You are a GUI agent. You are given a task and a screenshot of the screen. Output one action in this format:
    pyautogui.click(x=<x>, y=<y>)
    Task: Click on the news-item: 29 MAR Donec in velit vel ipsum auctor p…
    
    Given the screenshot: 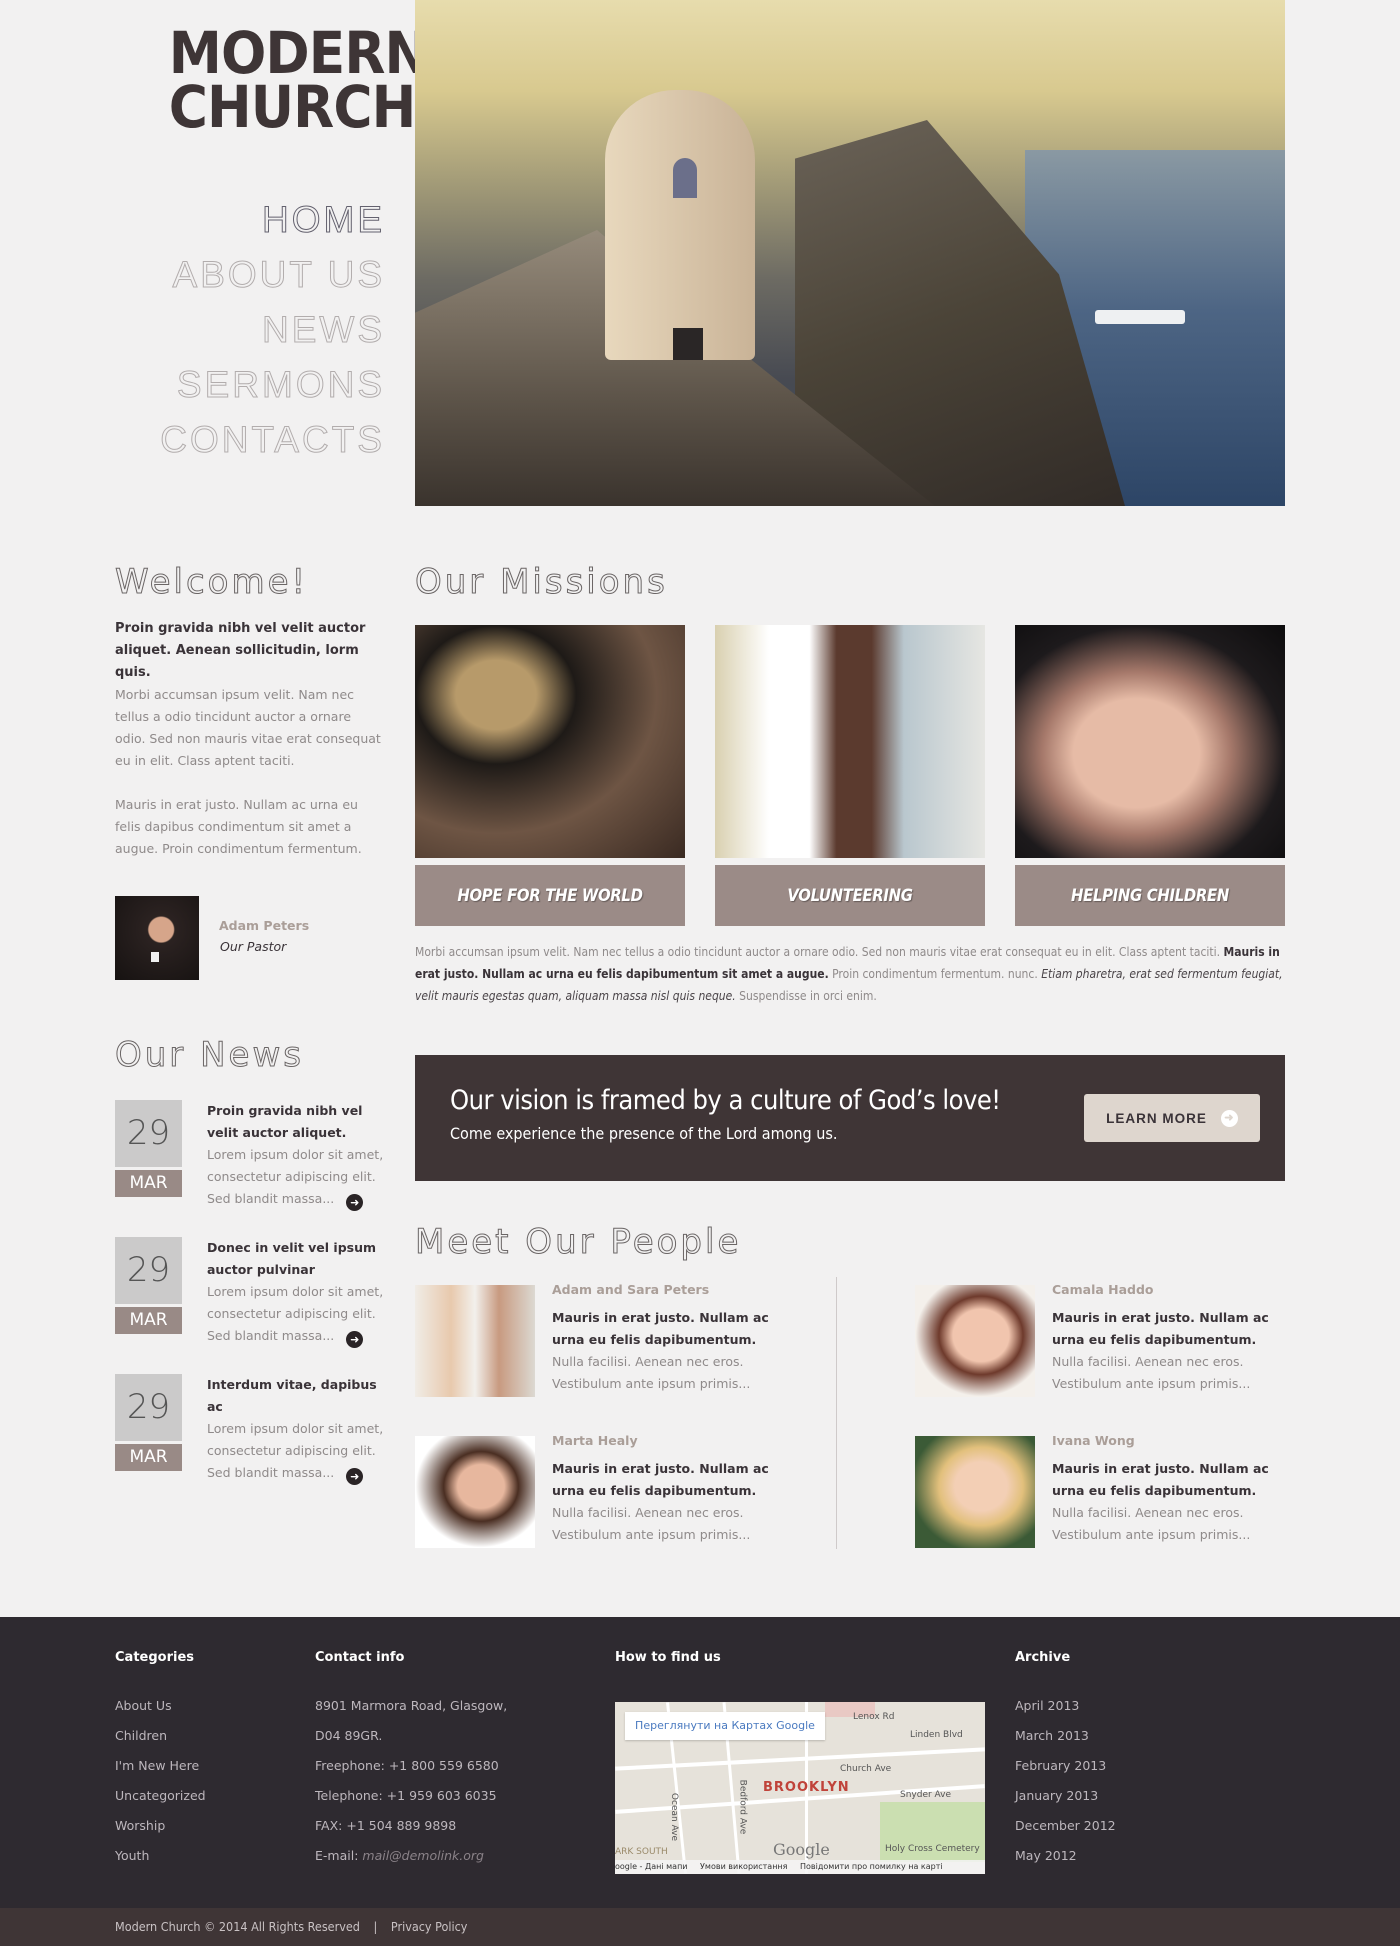 What is the action you would take?
    pyautogui.click(x=252, y=1299)
    